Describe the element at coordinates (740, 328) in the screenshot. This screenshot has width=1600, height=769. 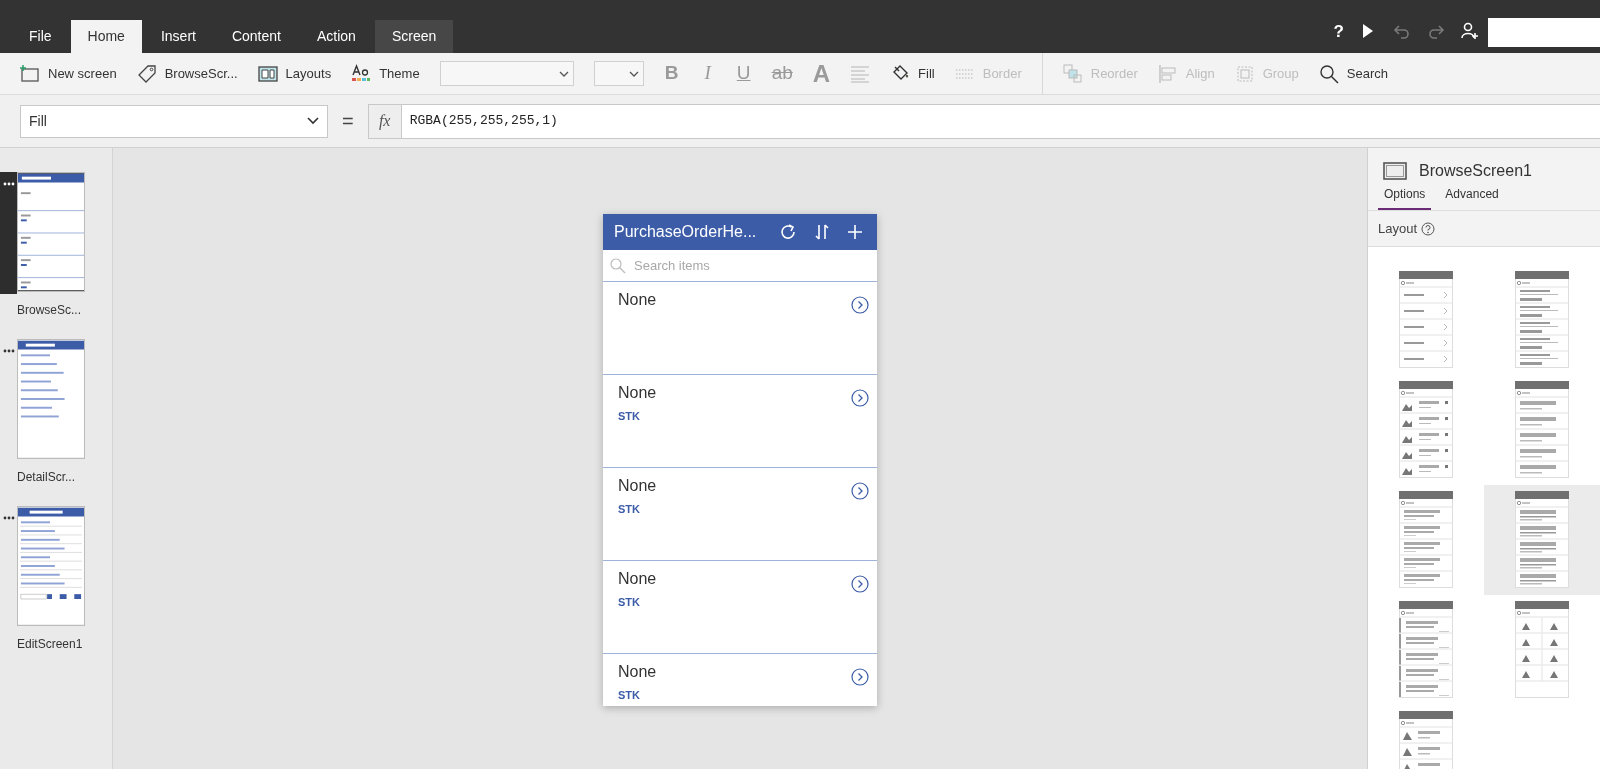
I see `list-item: None` at that location.